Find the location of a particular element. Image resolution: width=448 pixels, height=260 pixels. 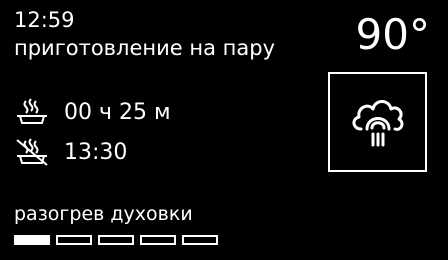

cooking-mode-label: приготовление на пару is located at coordinates (144, 48).